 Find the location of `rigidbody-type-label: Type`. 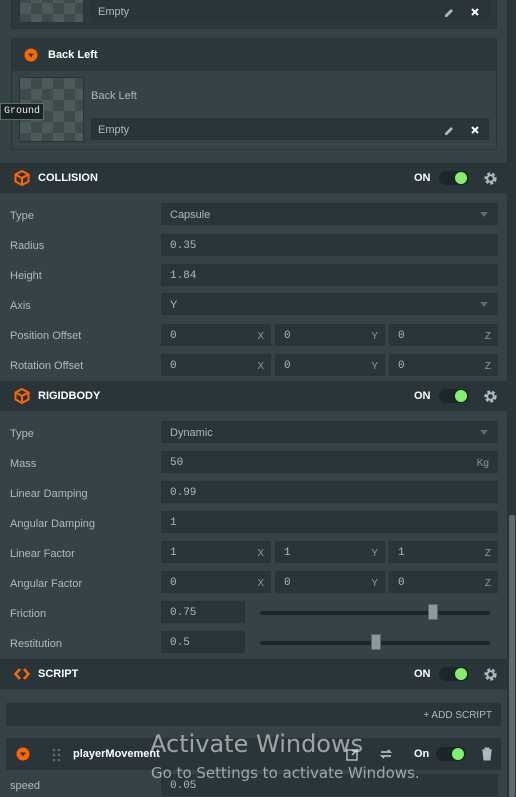

rigidbody-type-label: Type is located at coordinates (22, 434).